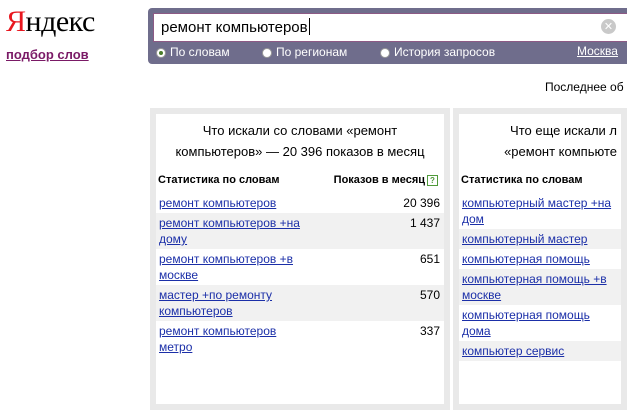  Describe the element at coordinates (312, 52) in the screenshot. I see `radio-label: По регионам` at that location.